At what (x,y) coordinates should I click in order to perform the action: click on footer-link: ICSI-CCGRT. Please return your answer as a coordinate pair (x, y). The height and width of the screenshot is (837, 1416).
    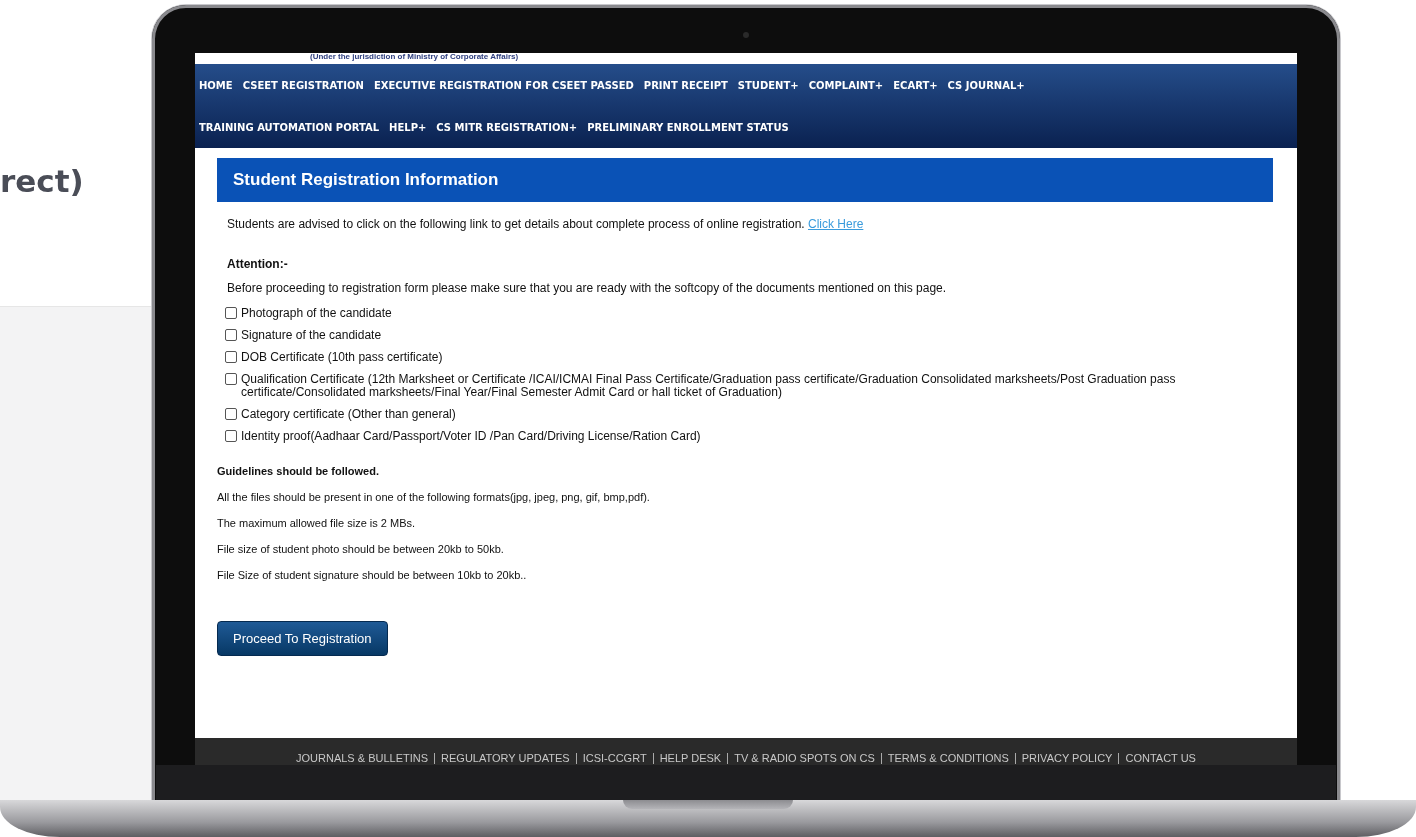
    Looking at the image, I should click on (614, 758).